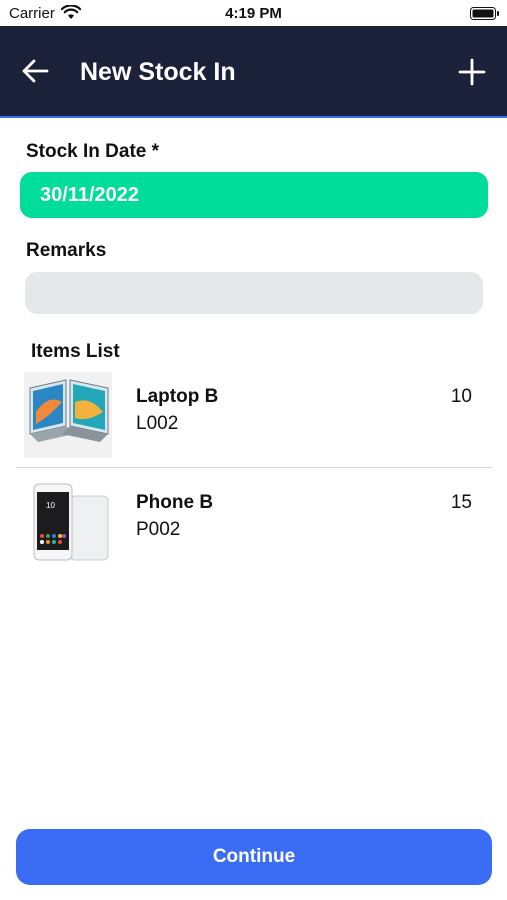 Image resolution: width=507 pixels, height=900 pixels. Describe the element at coordinates (484, 13) in the screenshot. I see `battery-icon` at that location.